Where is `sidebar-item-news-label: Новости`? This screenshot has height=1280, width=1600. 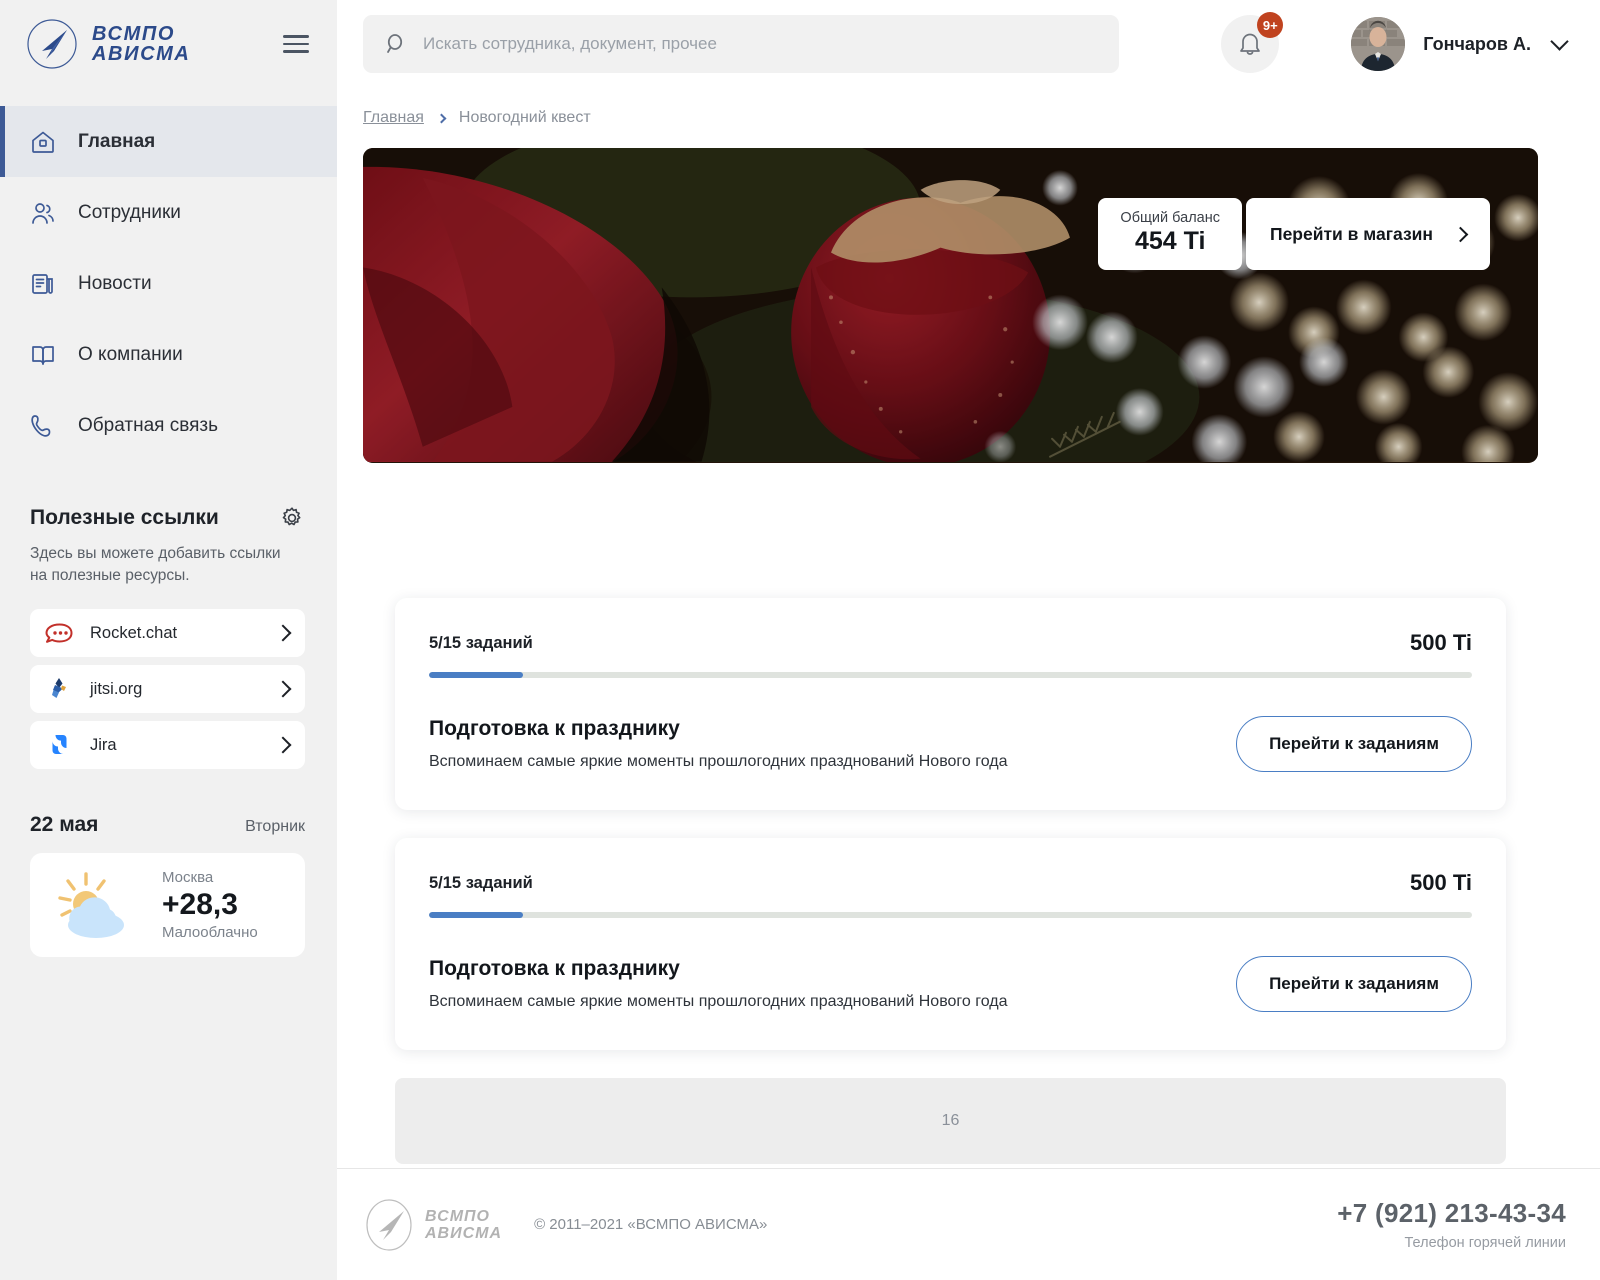
sidebar-item-news-label: Новости is located at coordinates (115, 283).